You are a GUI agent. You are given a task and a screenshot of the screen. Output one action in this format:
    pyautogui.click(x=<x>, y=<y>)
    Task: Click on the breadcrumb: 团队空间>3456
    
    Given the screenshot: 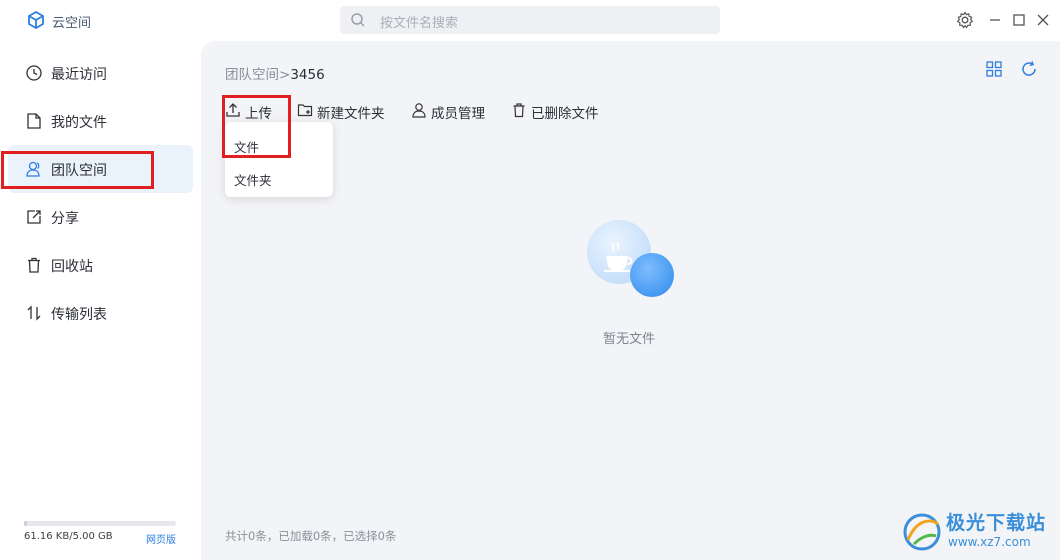 What is the action you would take?
    pyautogui.click(x=275, y=73)
    